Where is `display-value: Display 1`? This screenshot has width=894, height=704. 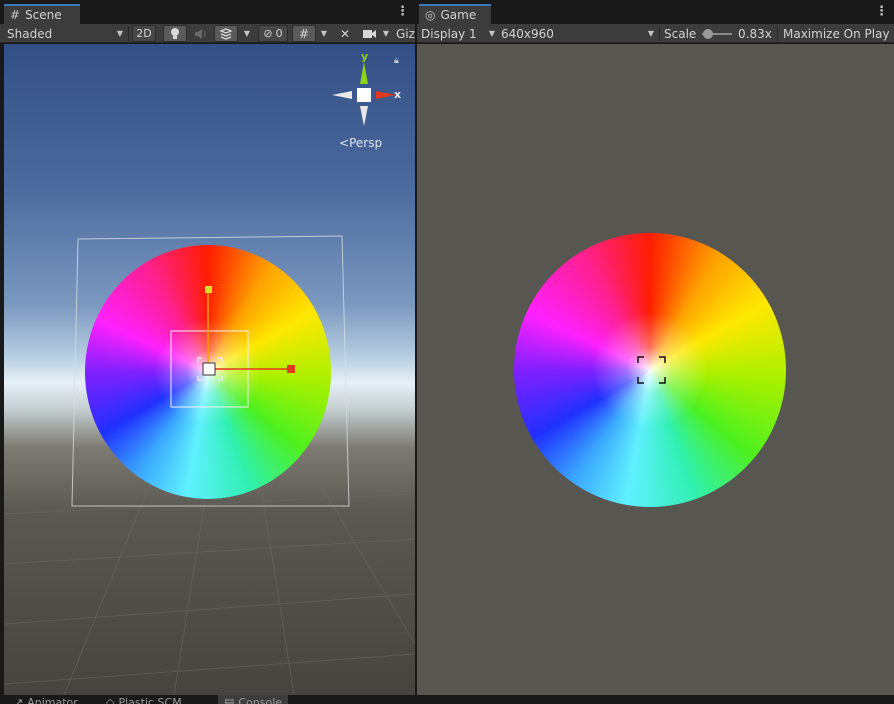 display-value: Display 1 is located at coordinates (449, 33).